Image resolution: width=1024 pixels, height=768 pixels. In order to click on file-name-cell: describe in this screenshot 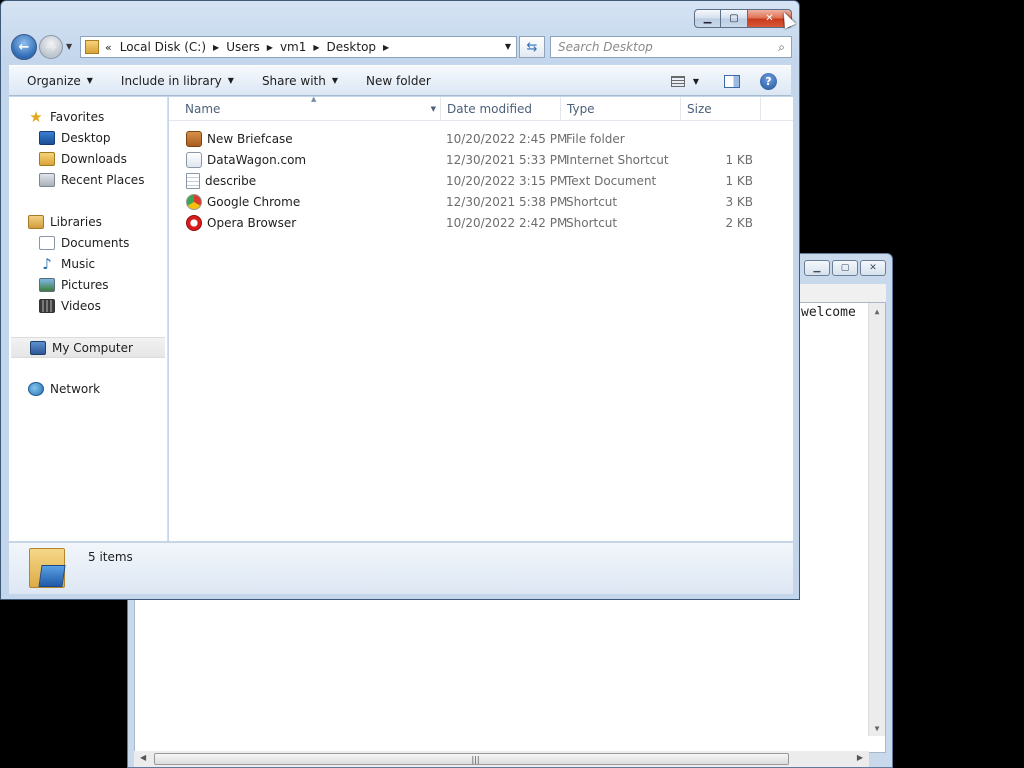, I will do `click(221, 180)`.